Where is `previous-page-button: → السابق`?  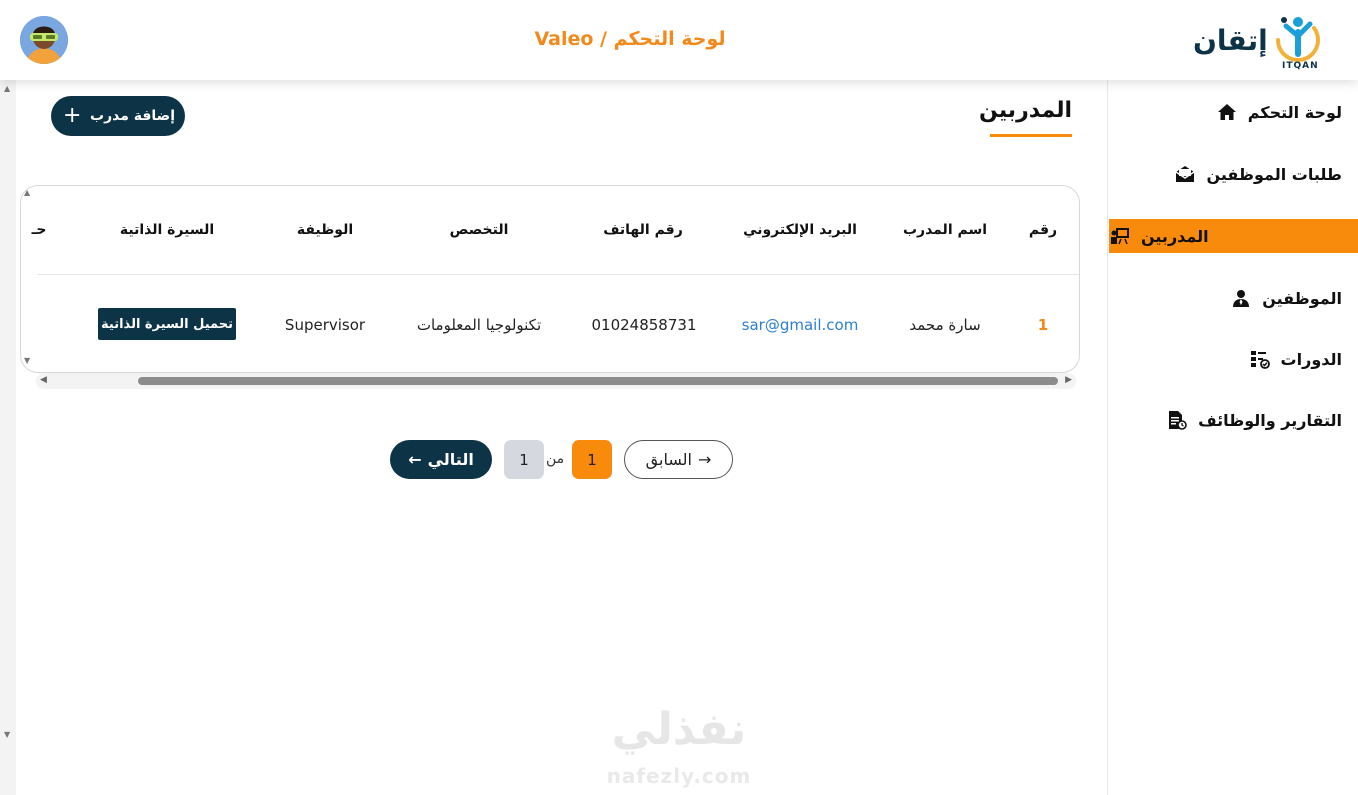 previous-page-button: → السابق is located at coordinates (678, 459).